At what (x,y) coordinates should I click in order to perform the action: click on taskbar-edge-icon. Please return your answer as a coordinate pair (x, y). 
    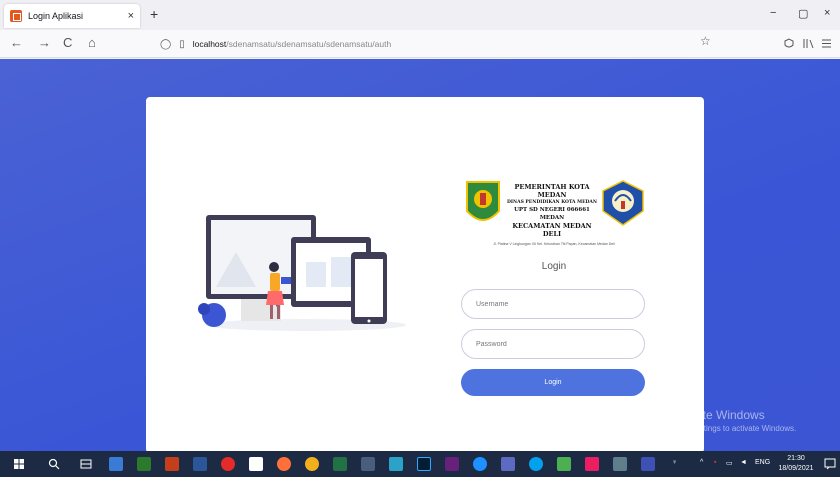
    Looking at the image, I should click on (480, 464).